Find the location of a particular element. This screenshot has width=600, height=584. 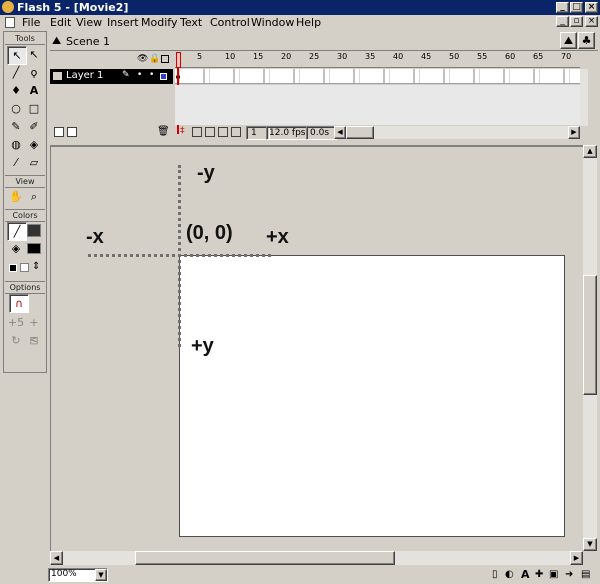

rotate-icon: ↻ is located at coordinates (16, 340).